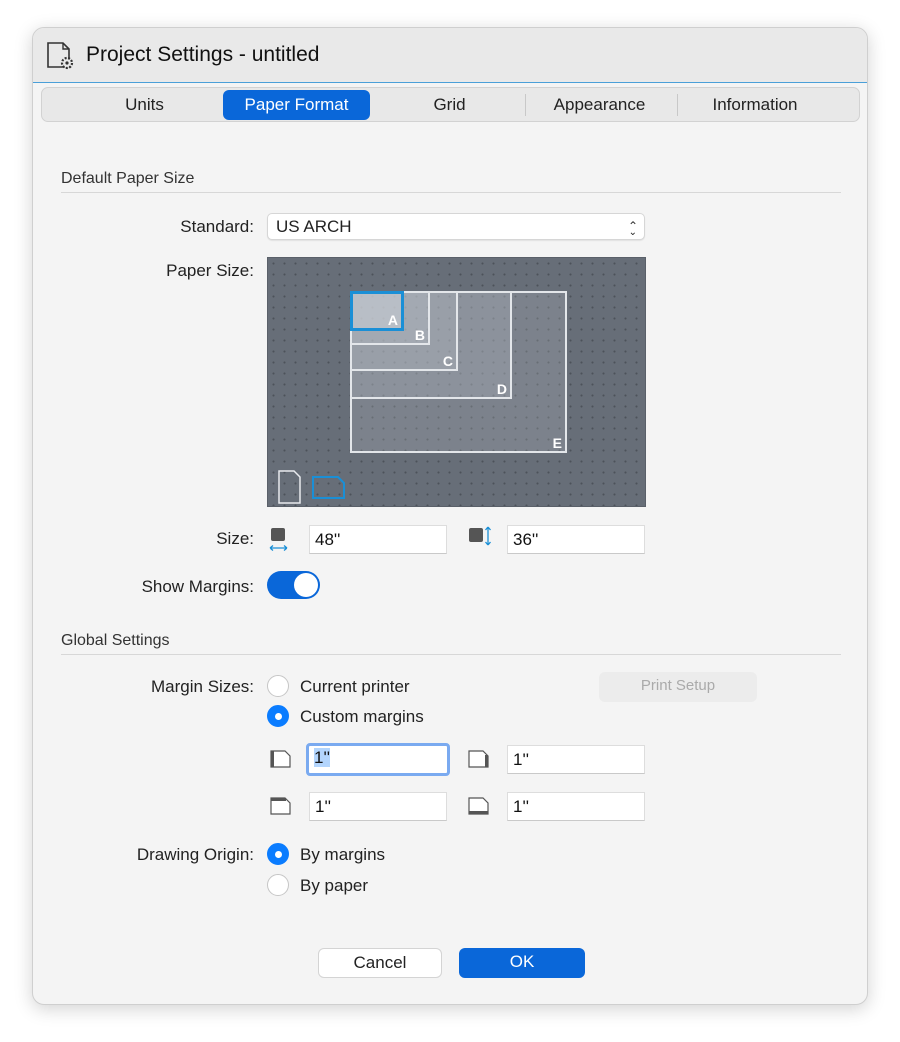  Describe the element at coordinates (115, 640) in the screenshot. I see `section-global-settings: Global Settings` at that location.